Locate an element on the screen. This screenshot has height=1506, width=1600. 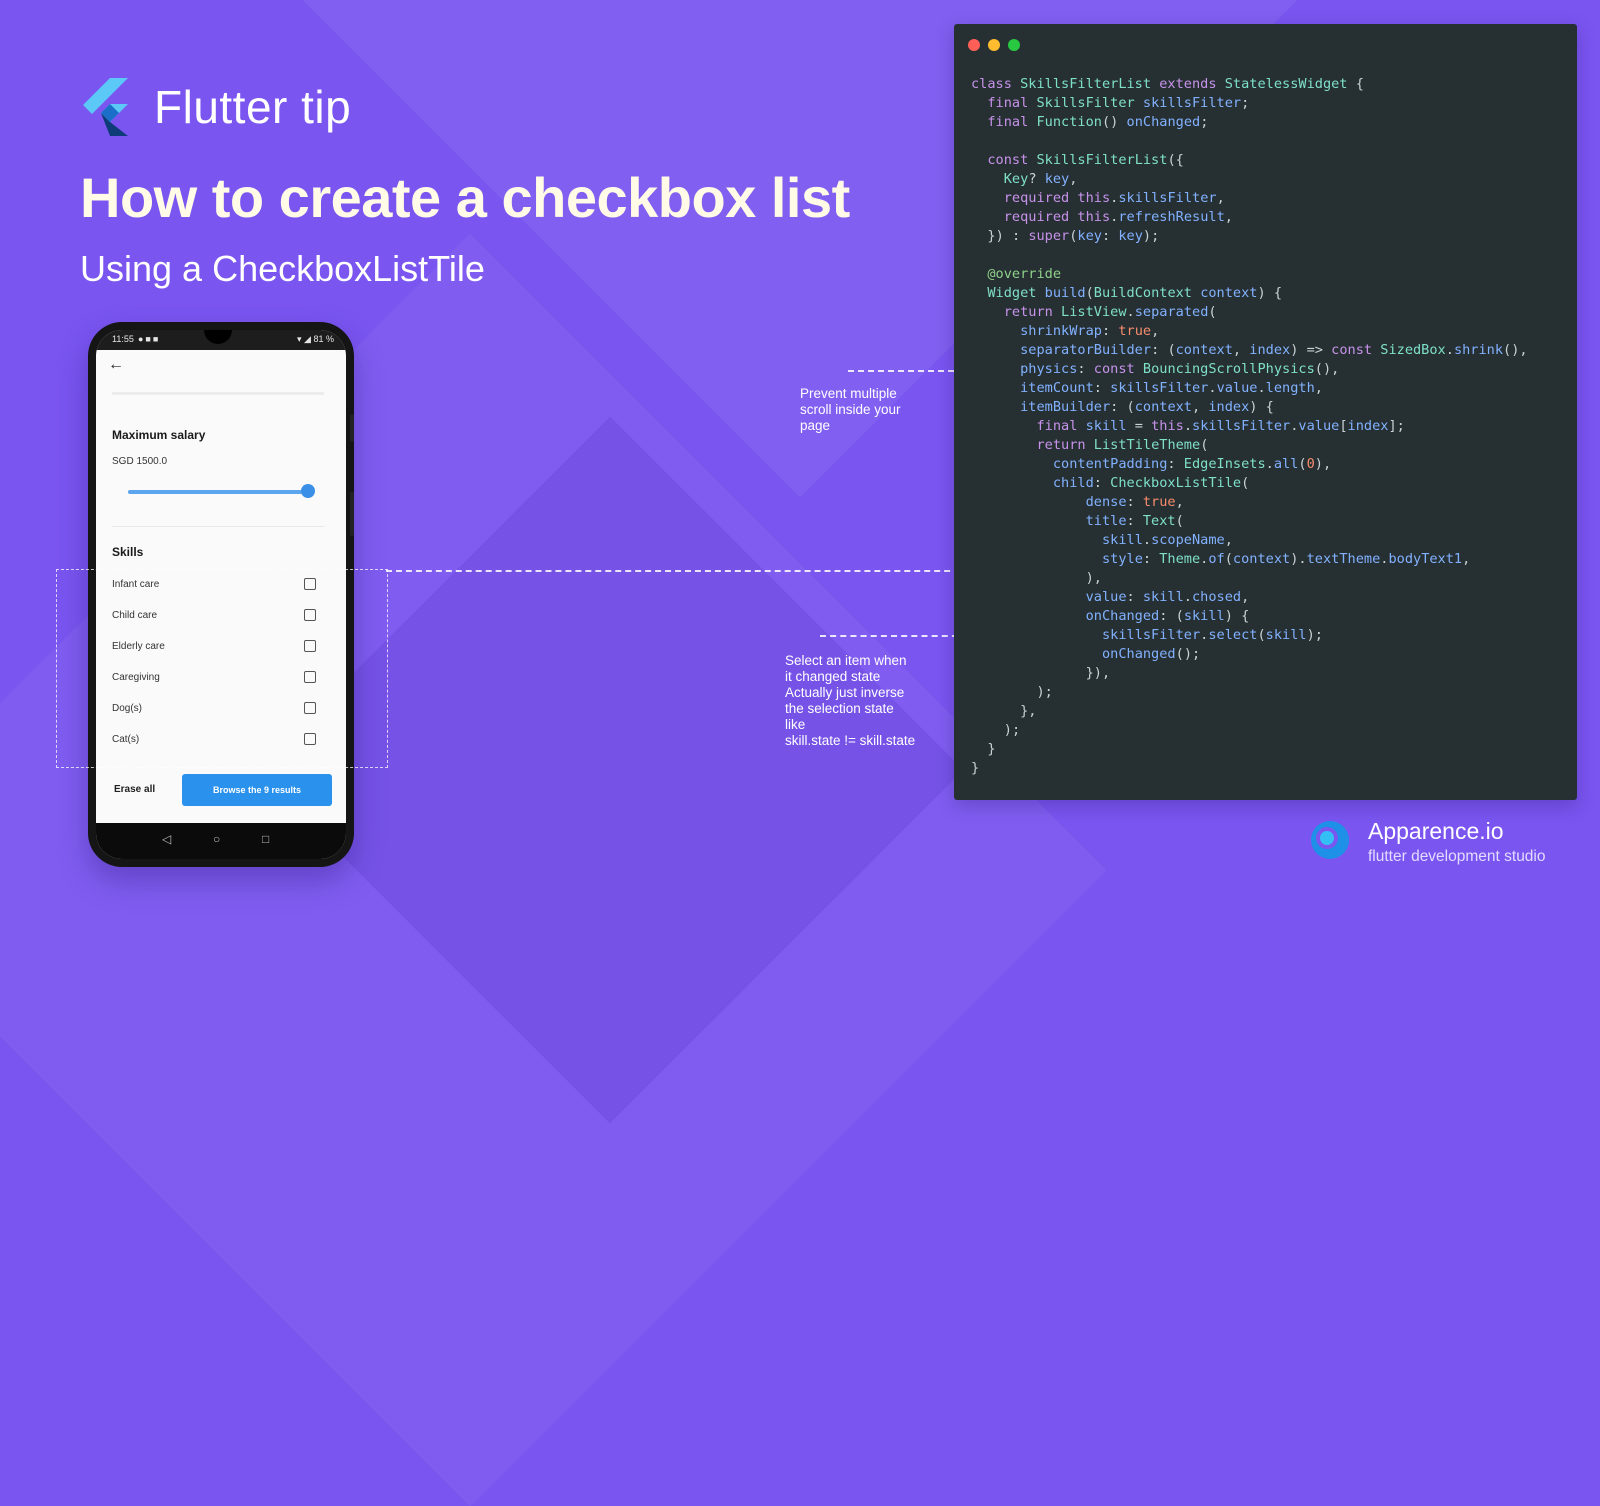
bottom-action-bar: Erase all Browse the 9 results is located at coordinates (221, 795).